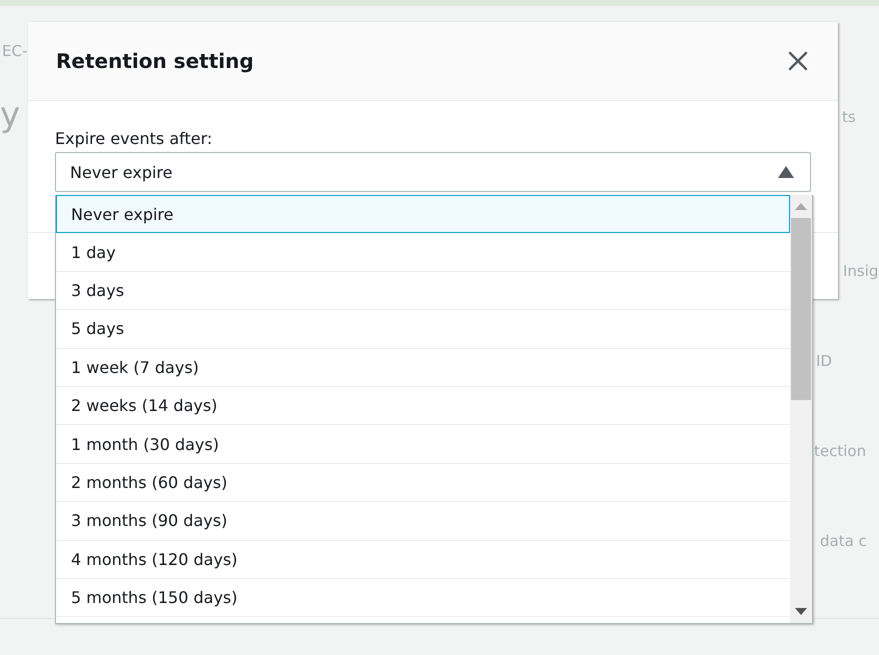 Image resolution: width=879 pixels, height=655 pixels. What do you see at coordinates (423, 214) in the screenshot?
I see `dropdown-option: Never expire` at bounding box center [423, 214].